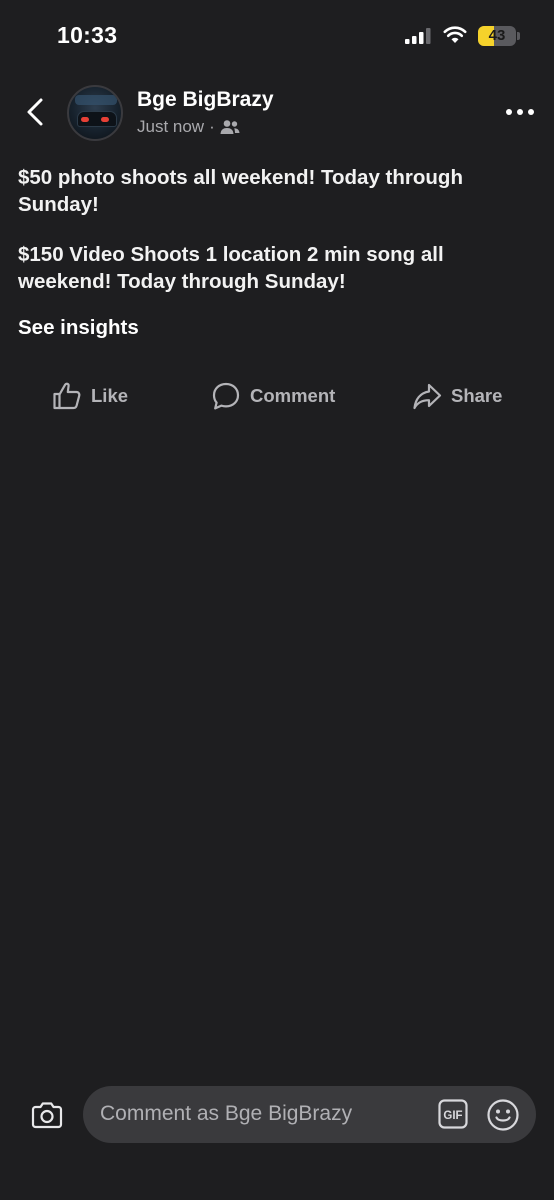 The image size is (554, 1200). Describe the element at coordinates (90, 396) in the screenshot. I see `like-button: Like` at that location.